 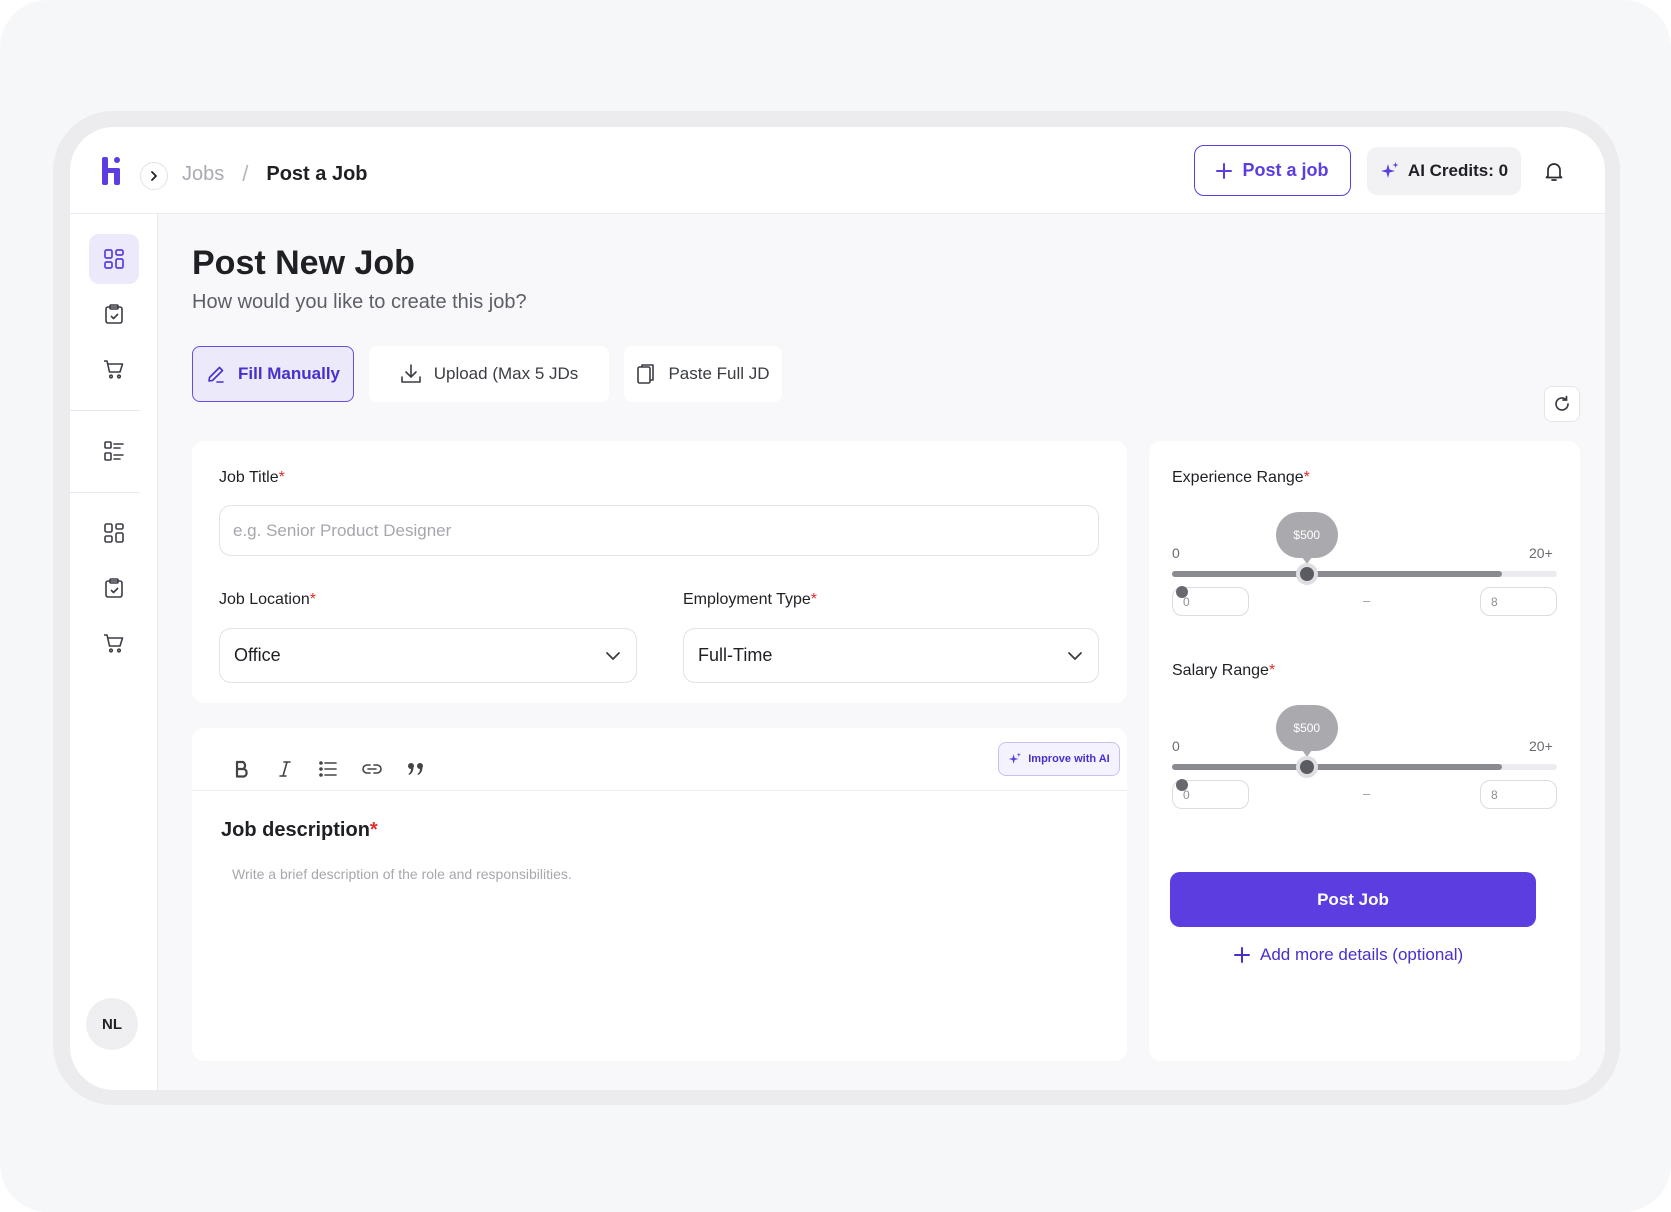 I want to click on page-subtitle: How would you like to create this job?, so click(x=359, y=302).